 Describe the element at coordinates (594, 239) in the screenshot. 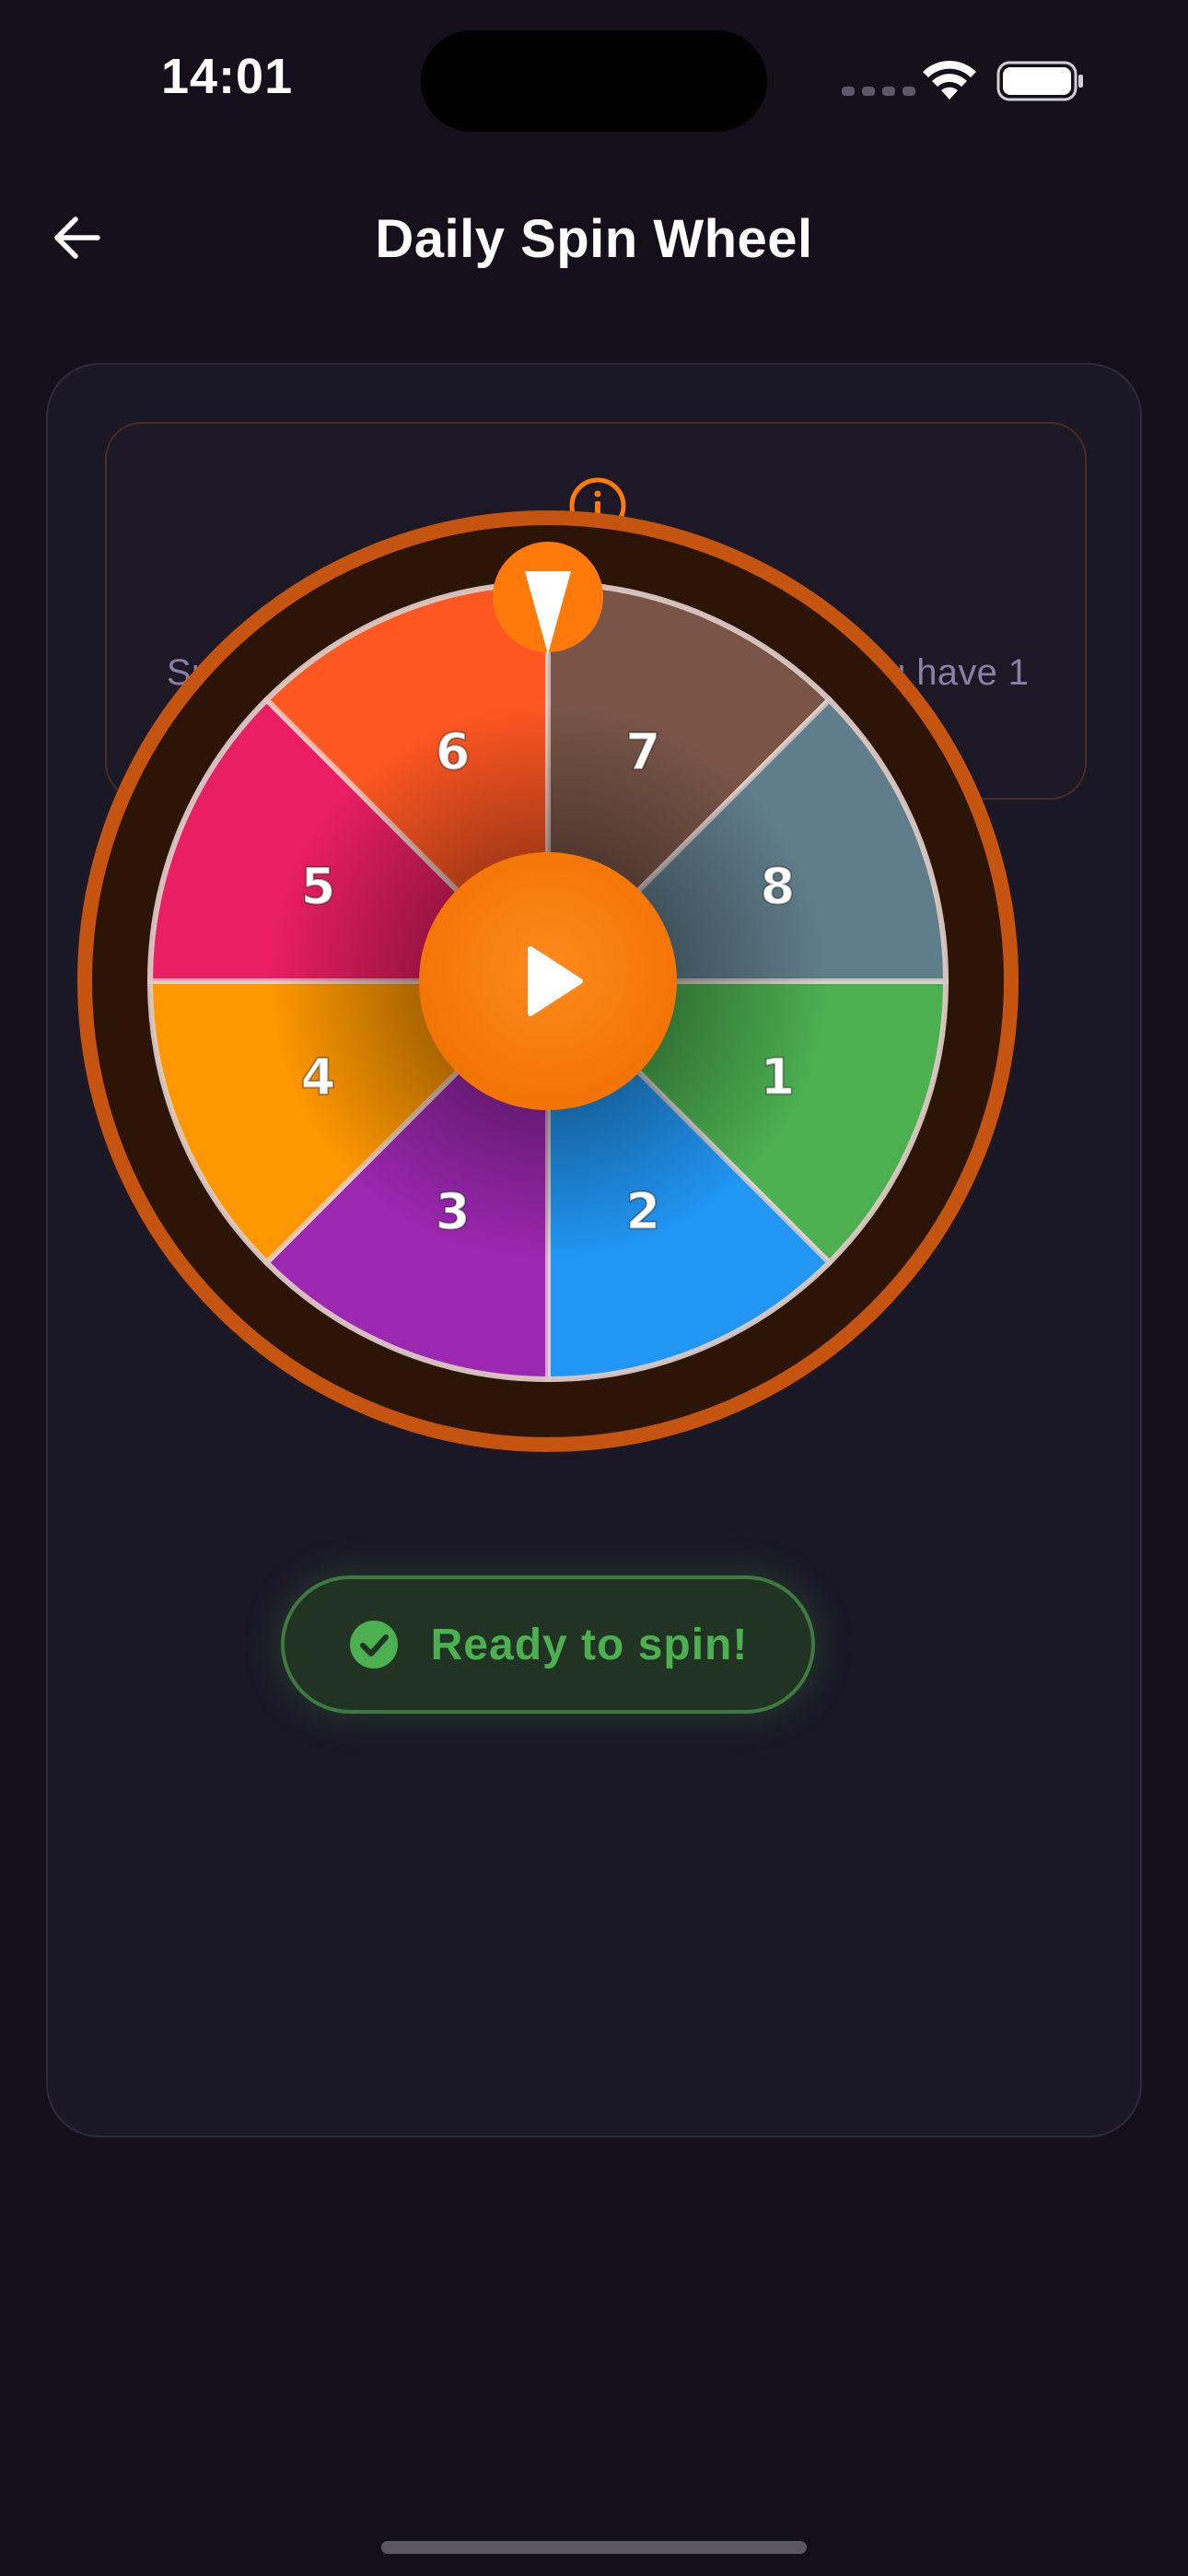

I see `page-title: Daily Spin Wheel` at that location.